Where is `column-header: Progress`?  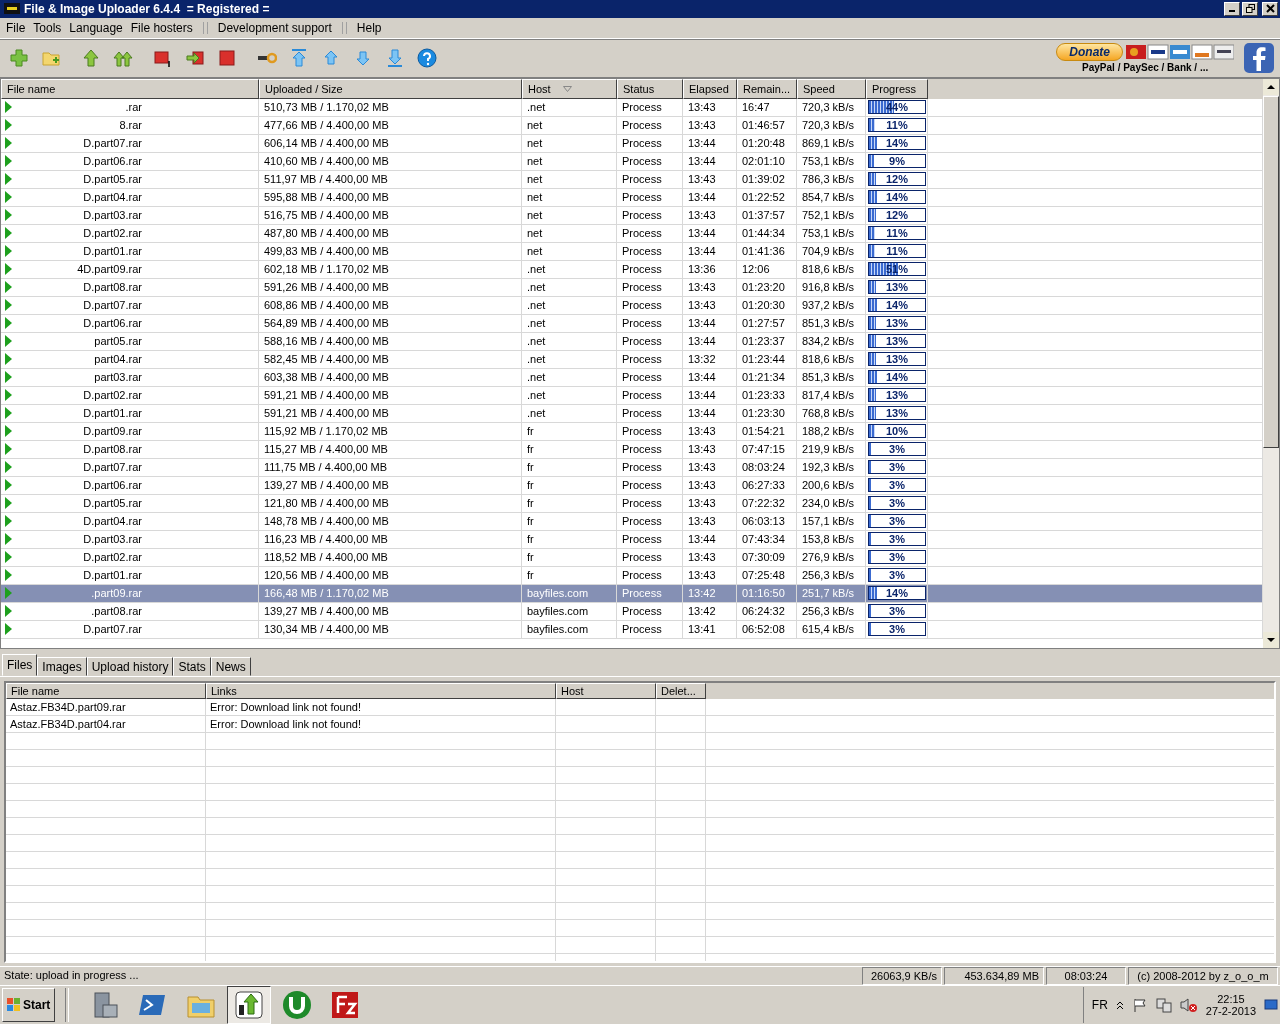
column-header: Progress is located at coordinates (897, 88).